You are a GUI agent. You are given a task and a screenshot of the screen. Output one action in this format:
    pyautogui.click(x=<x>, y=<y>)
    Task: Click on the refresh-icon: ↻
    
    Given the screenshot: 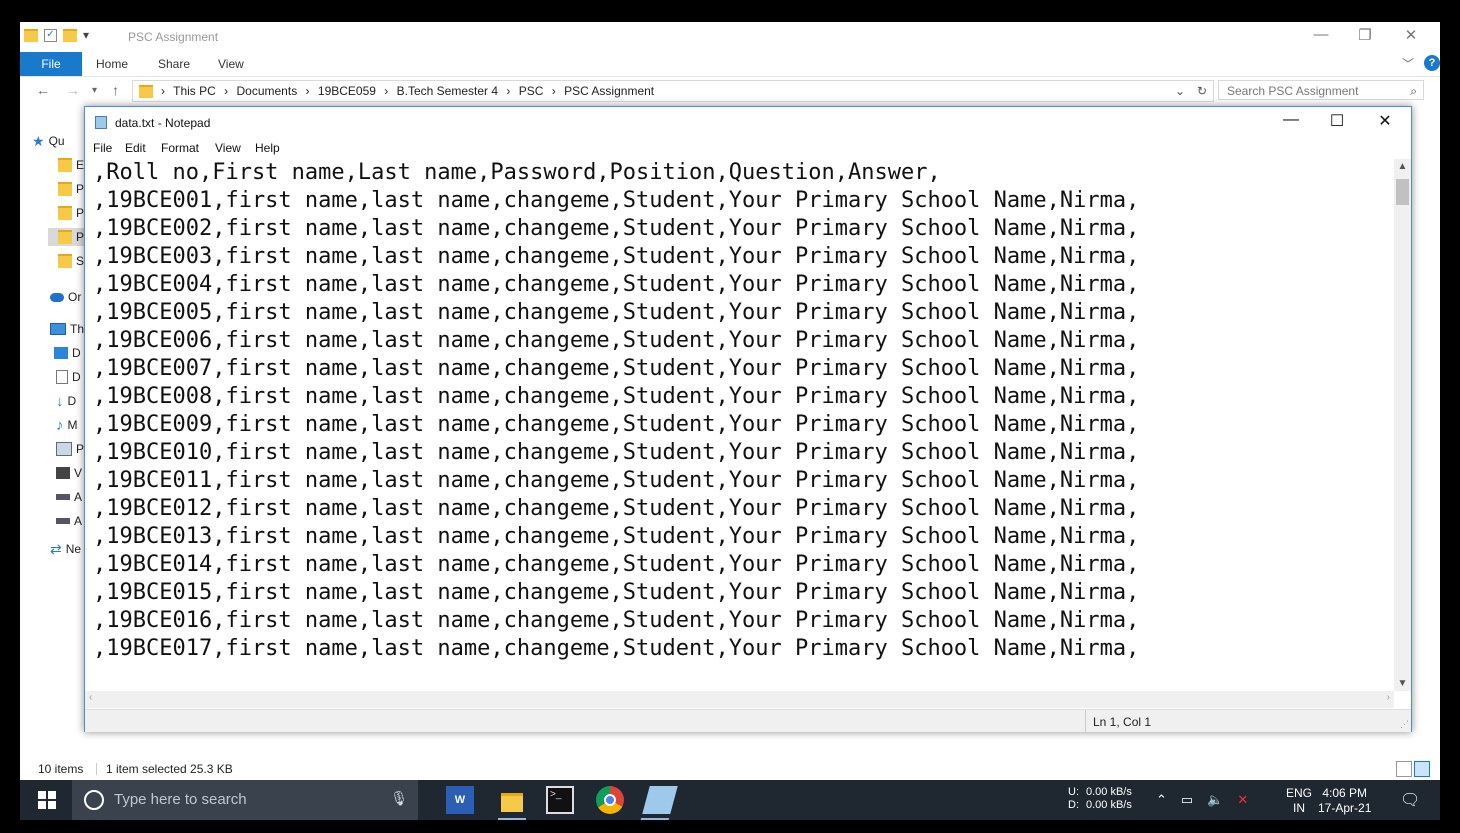 What is the action you would take?
    pyautogui.click(x=1202, y=91)
    